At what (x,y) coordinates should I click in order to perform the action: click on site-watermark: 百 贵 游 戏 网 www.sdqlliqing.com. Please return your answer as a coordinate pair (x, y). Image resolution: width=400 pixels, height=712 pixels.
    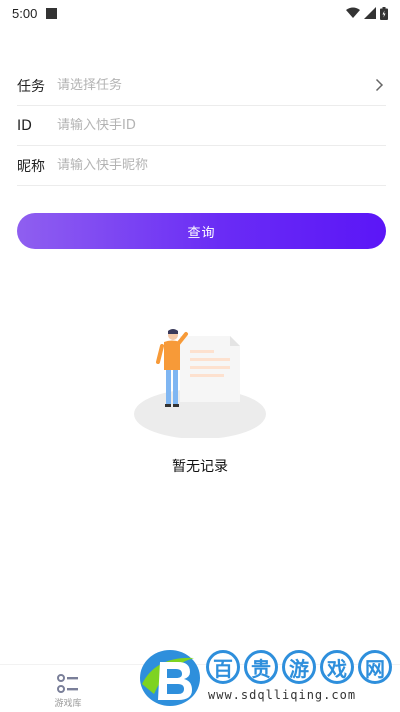
    Looking at the image, I should click on (267, 676).